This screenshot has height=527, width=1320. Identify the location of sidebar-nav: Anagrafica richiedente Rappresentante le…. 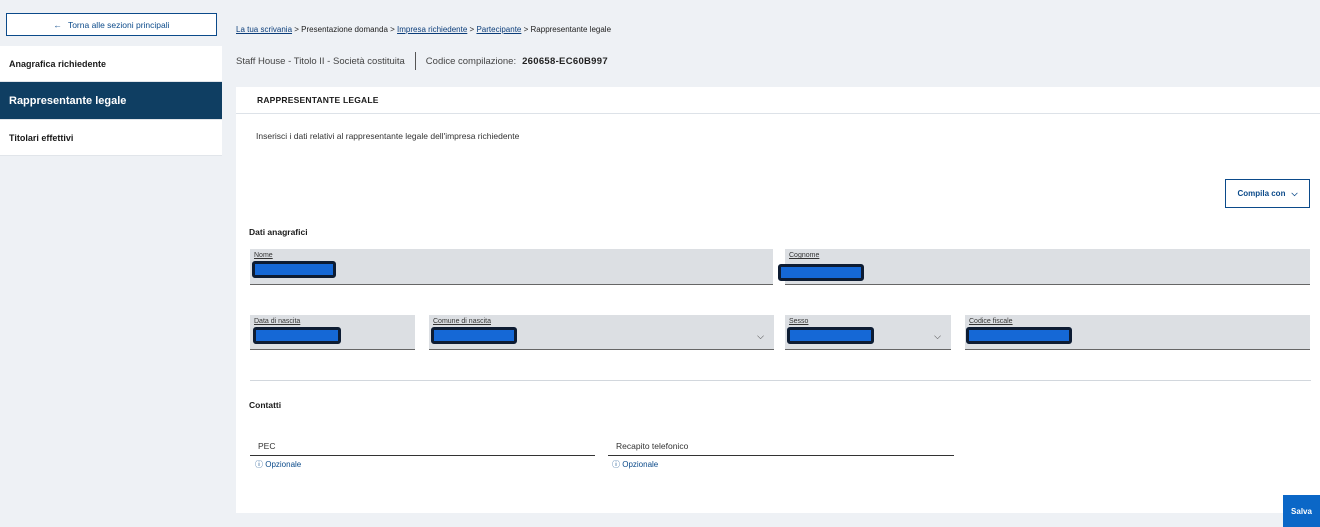
(111, 101).